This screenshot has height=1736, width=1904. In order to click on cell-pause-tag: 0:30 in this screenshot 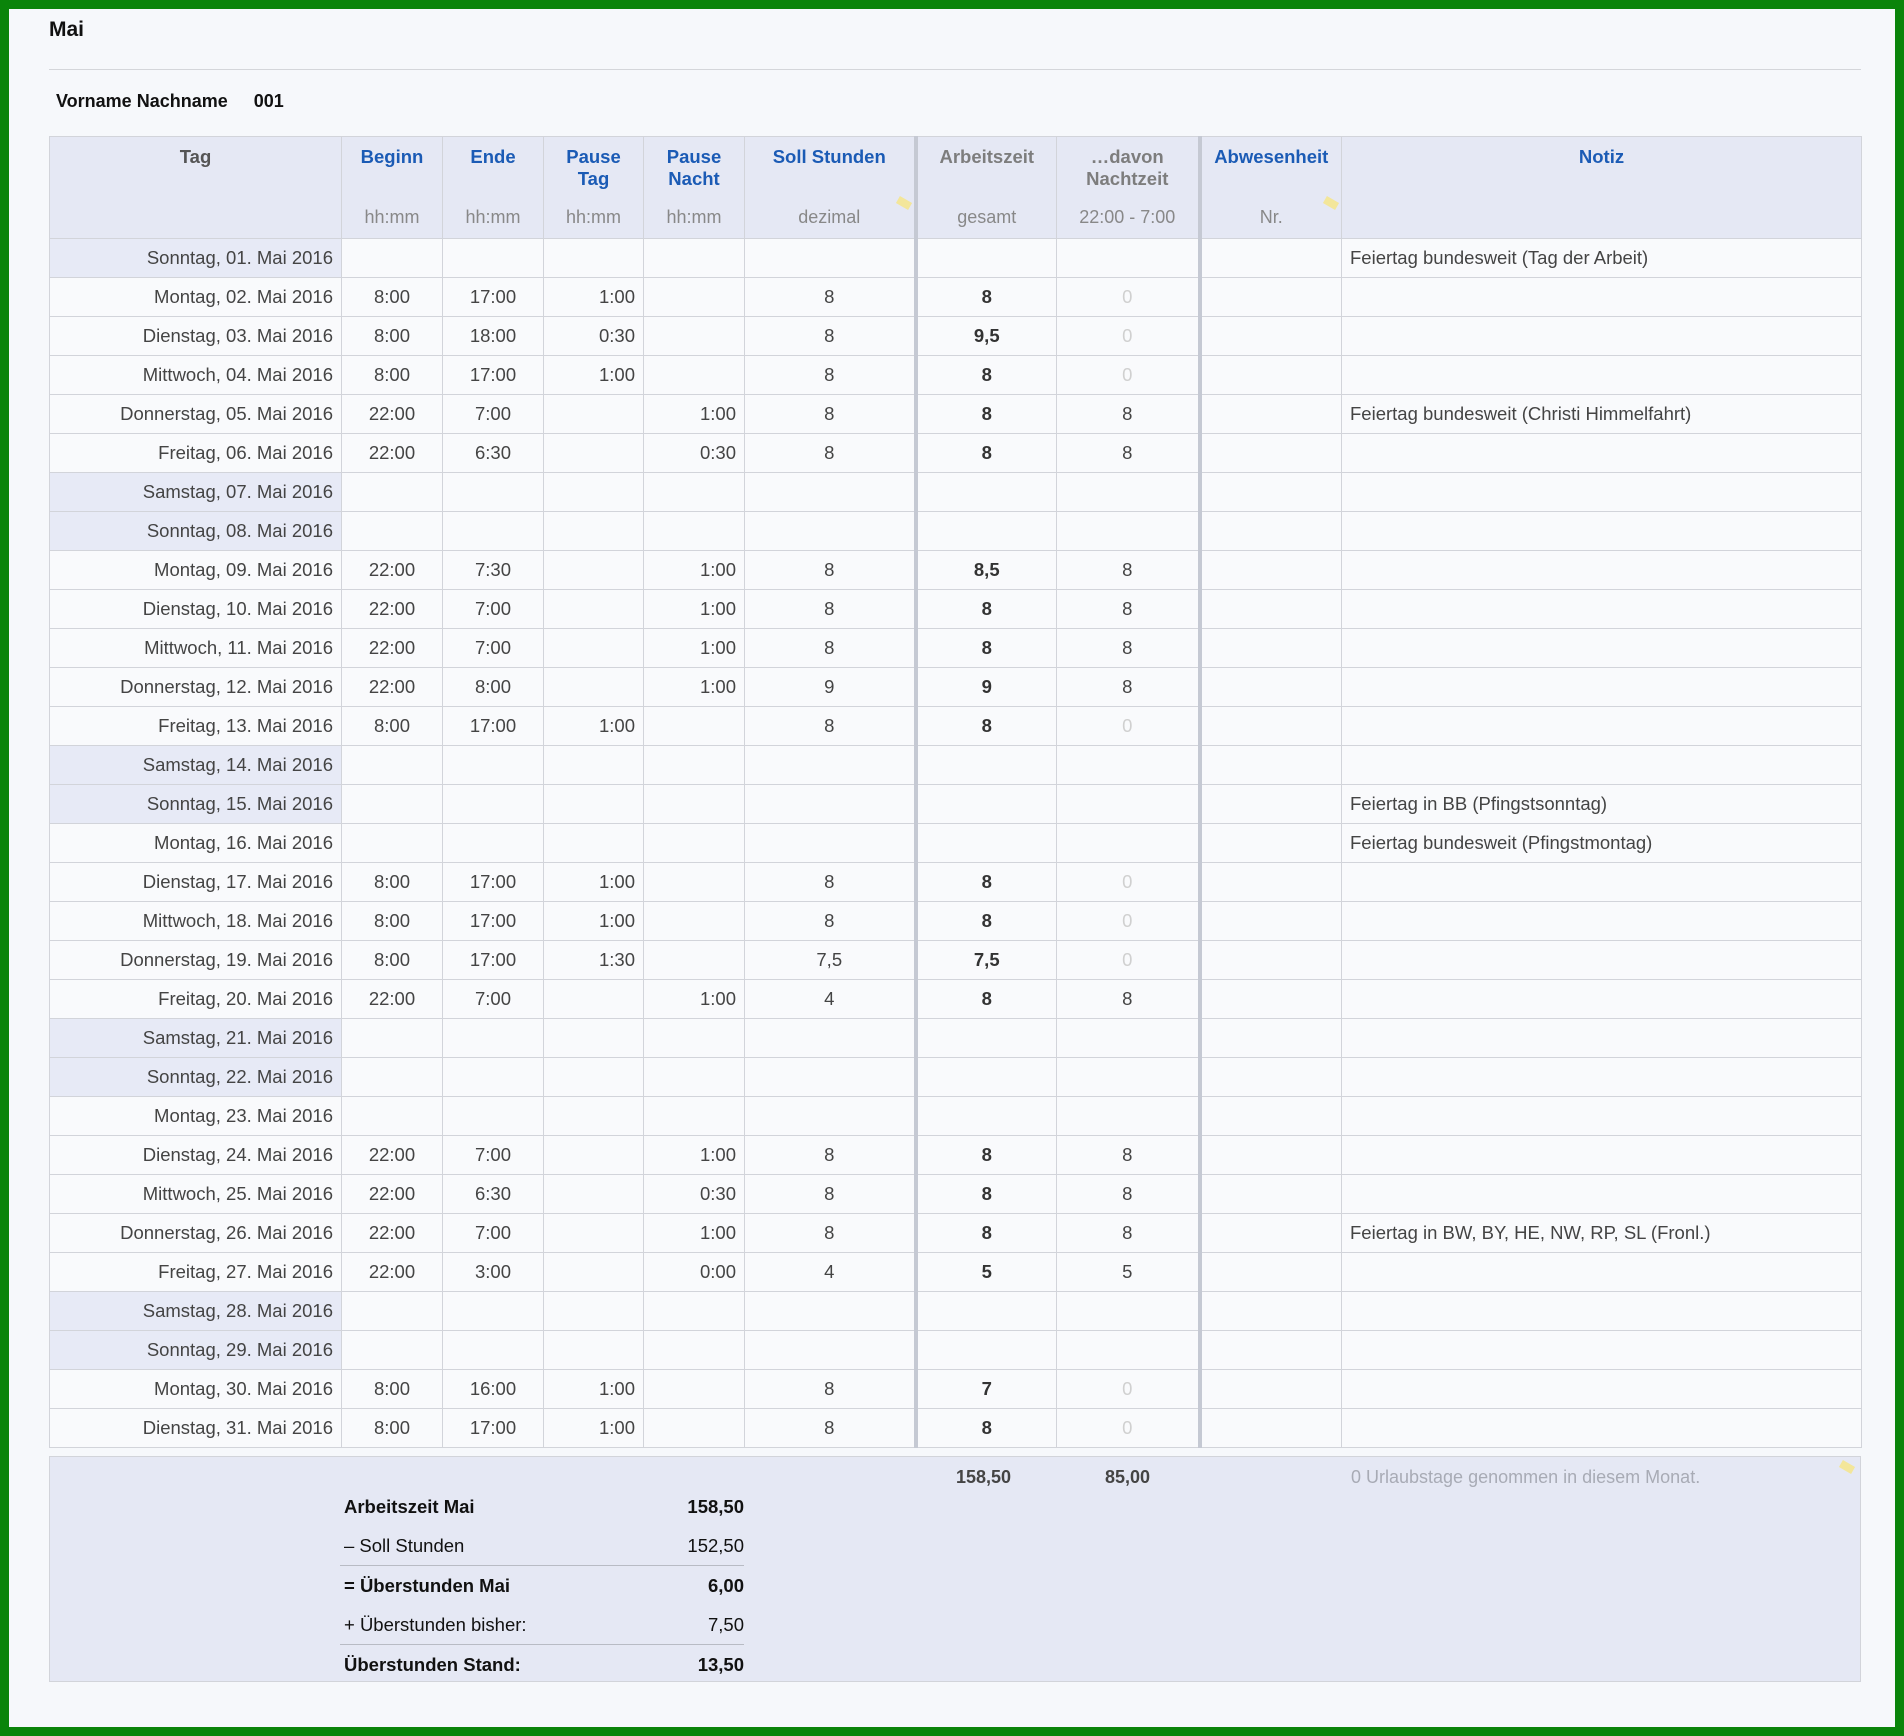, I will do `click(593, 336)`.